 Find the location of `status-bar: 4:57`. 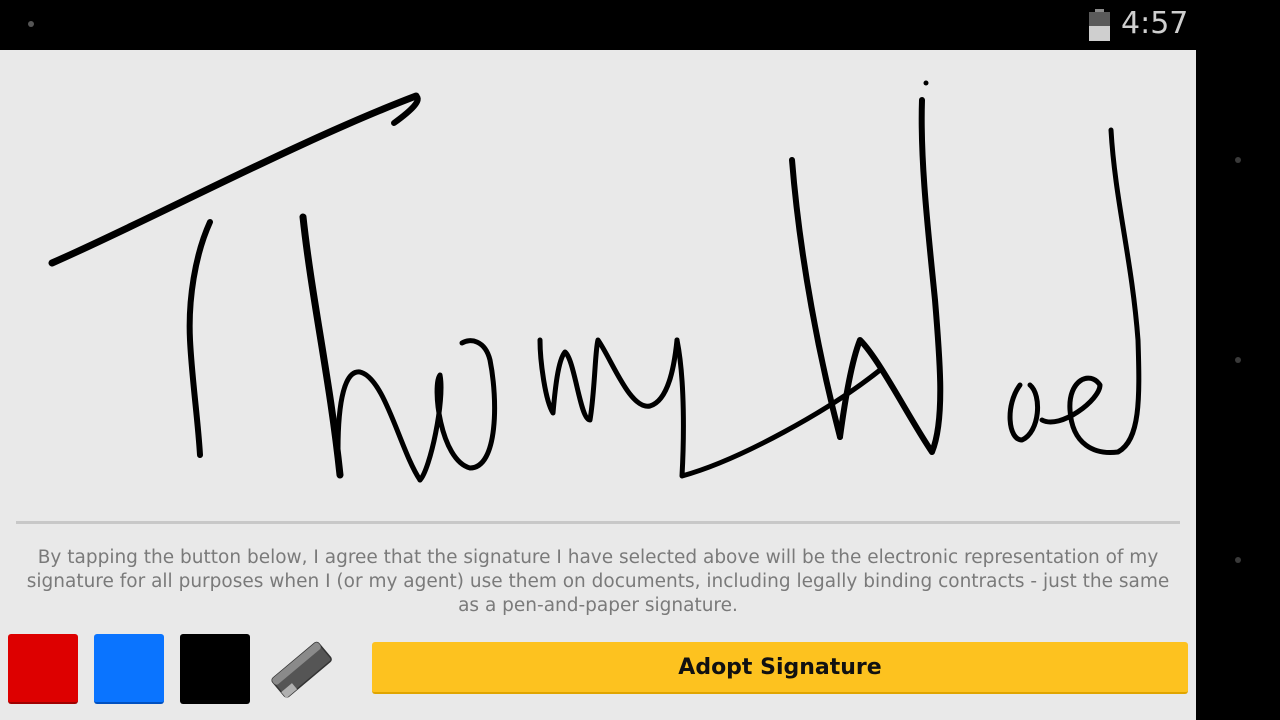

status-bar: 4:57 is located at coordinates (598, 25).